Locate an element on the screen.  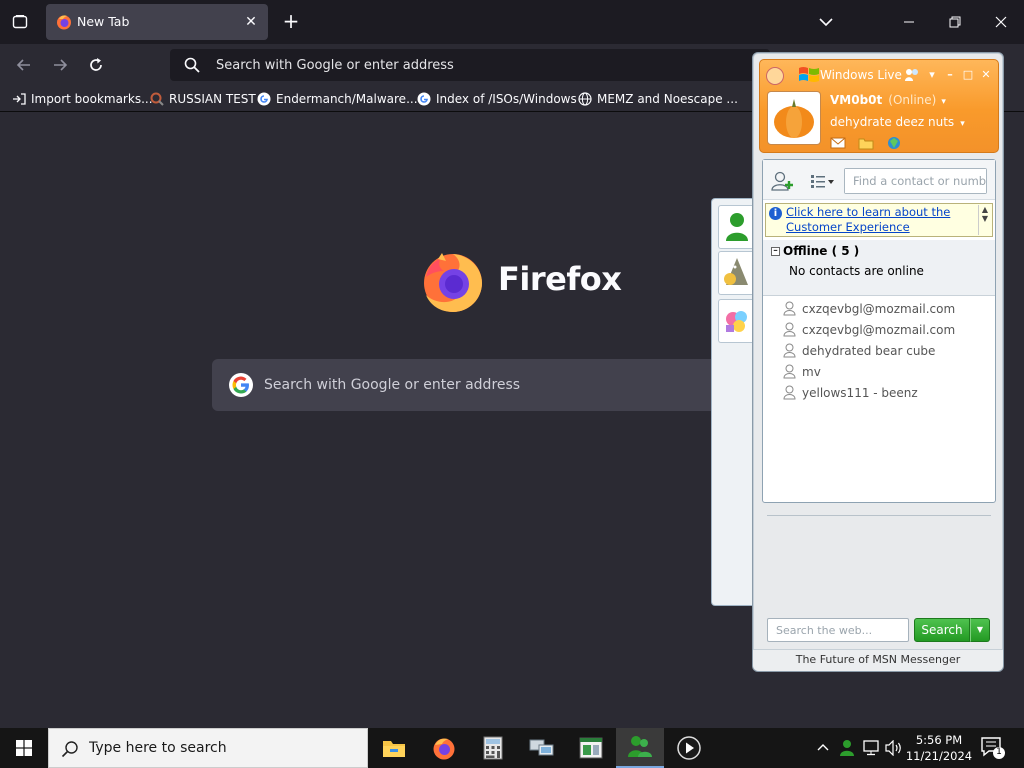
msn-spaces-icon is located at coordinates (894, 143).